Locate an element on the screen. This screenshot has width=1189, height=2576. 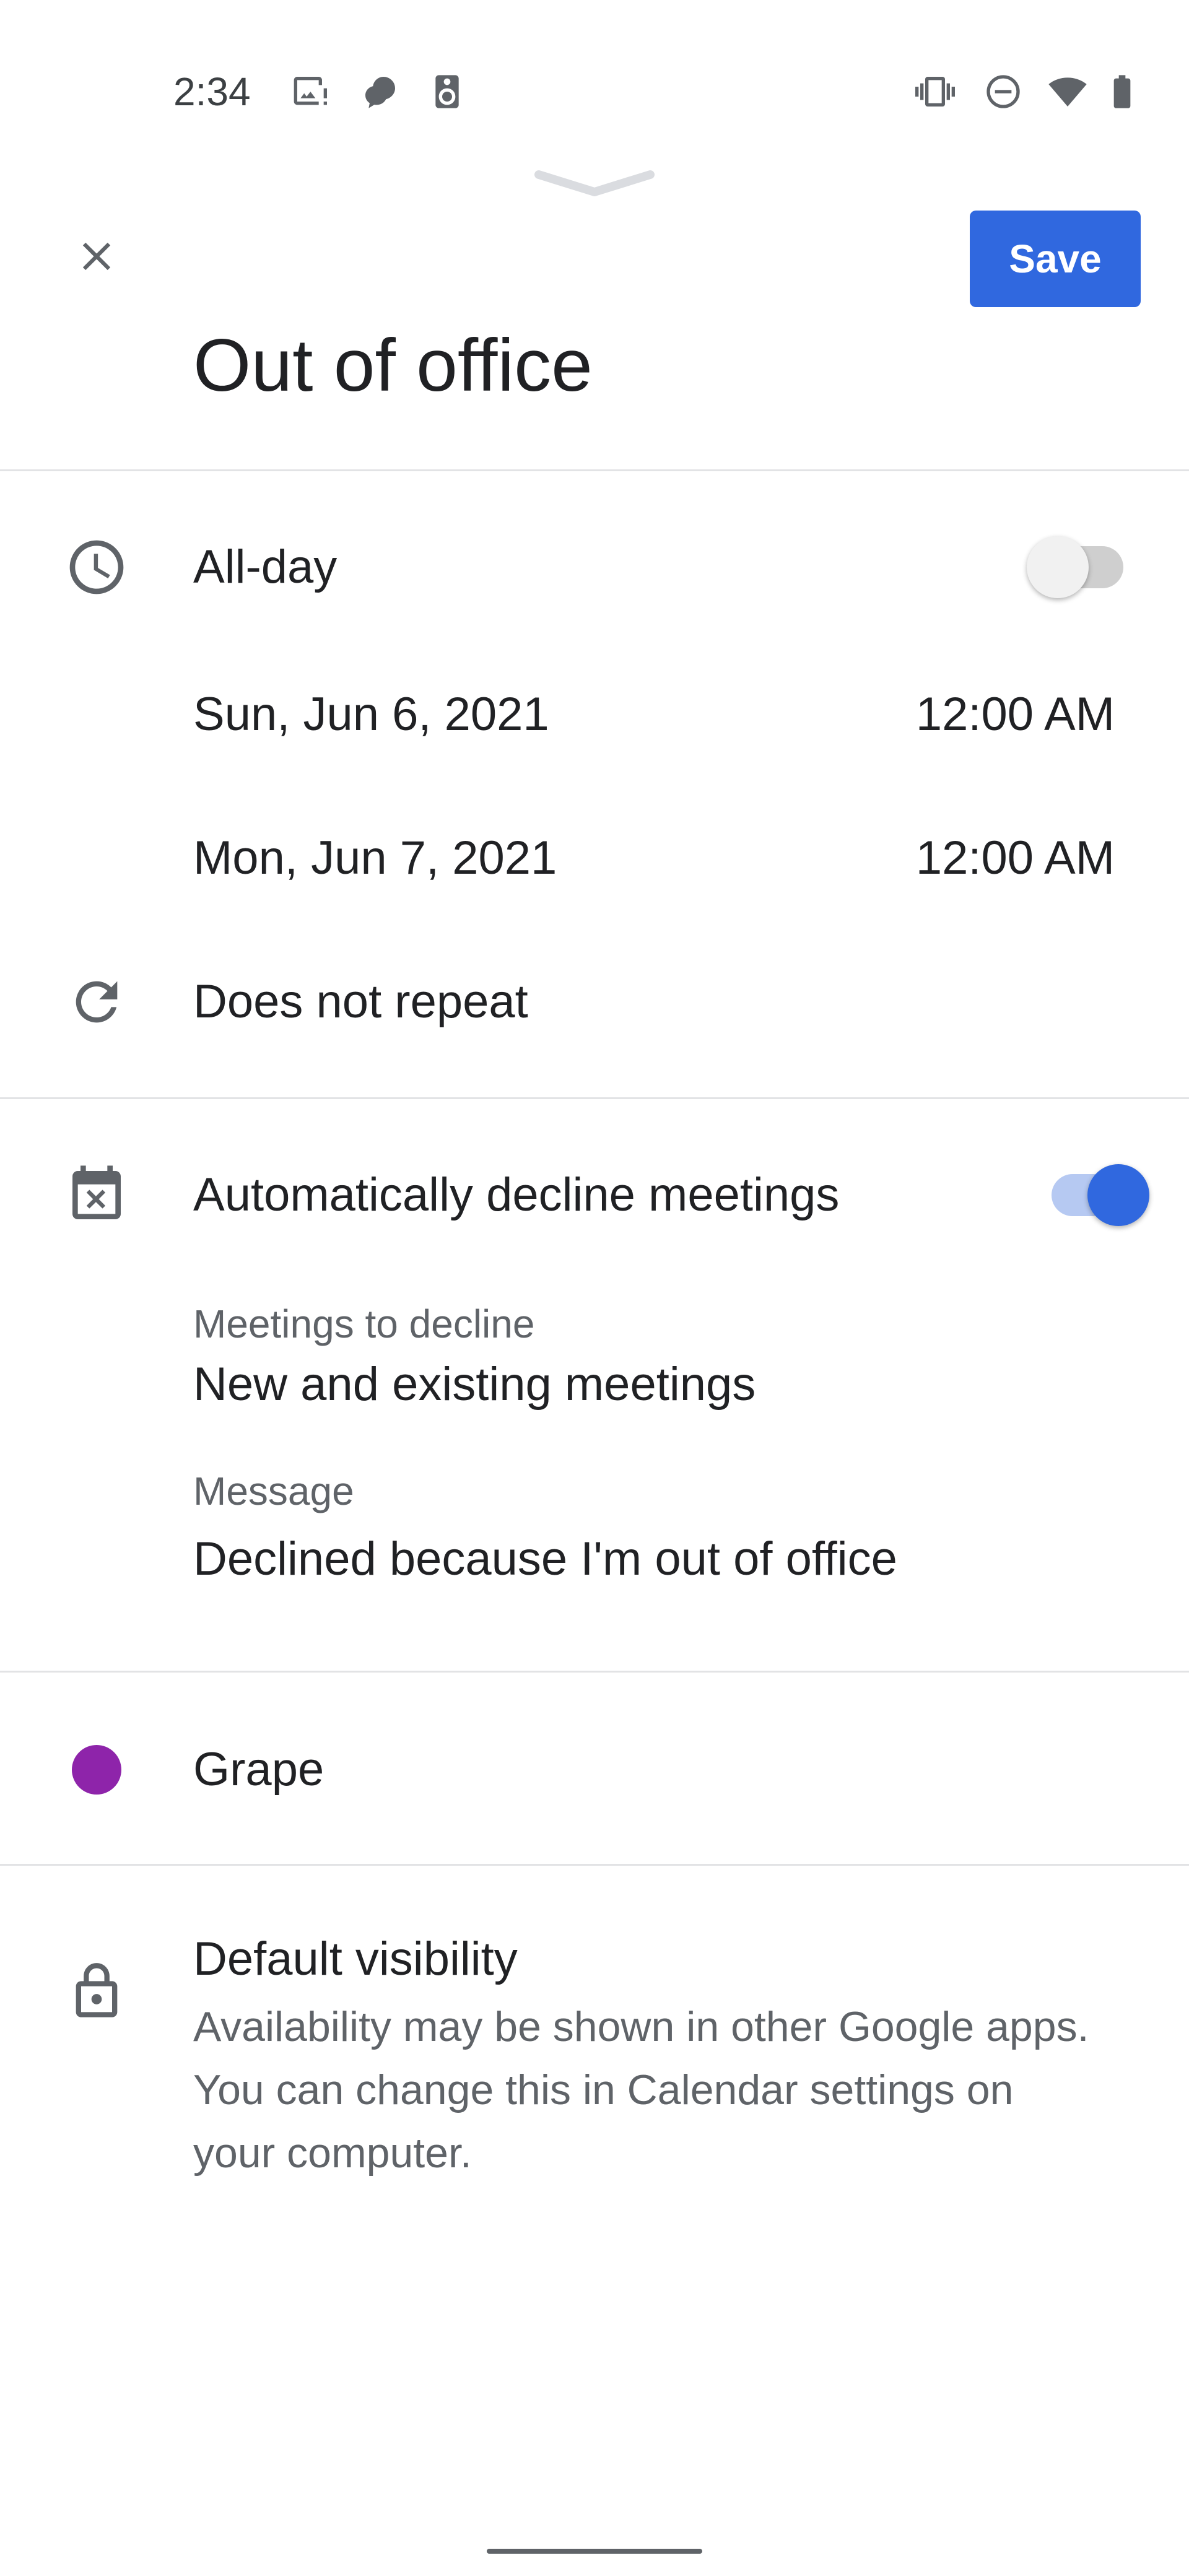
all-day-toggle is located at coordinates (1078, 567).